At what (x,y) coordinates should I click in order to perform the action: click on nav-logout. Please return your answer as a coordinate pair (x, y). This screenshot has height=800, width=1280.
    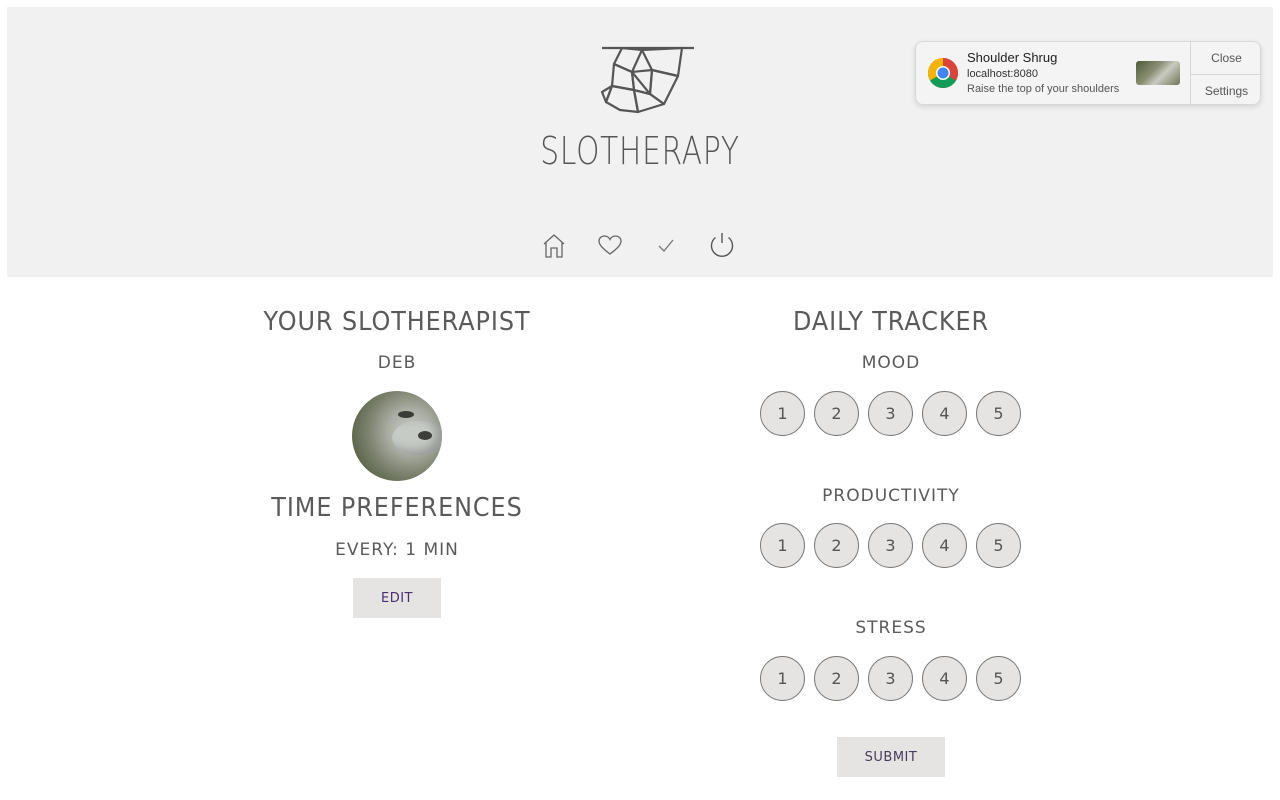
    Looking at the image, I should click on (722, 245).